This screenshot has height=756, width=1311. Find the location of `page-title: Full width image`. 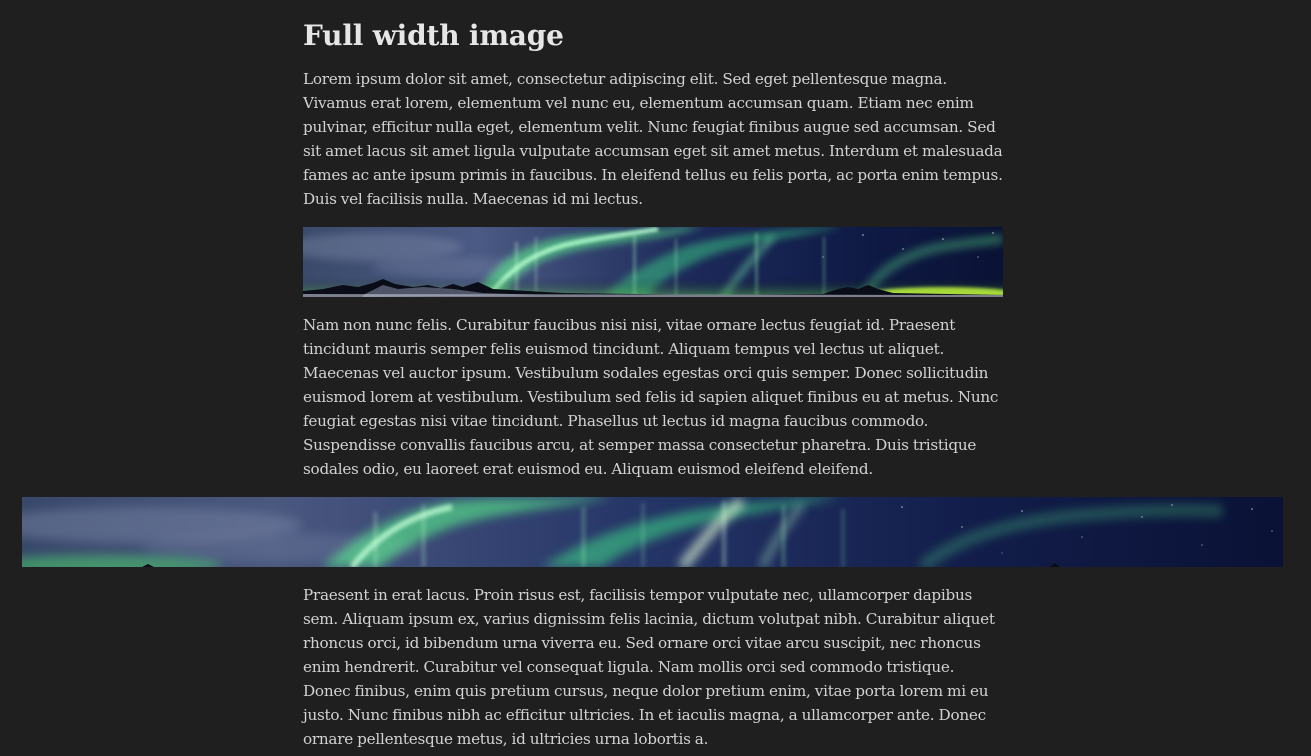

page-title: Full width image is located at coordinates (433, 35).